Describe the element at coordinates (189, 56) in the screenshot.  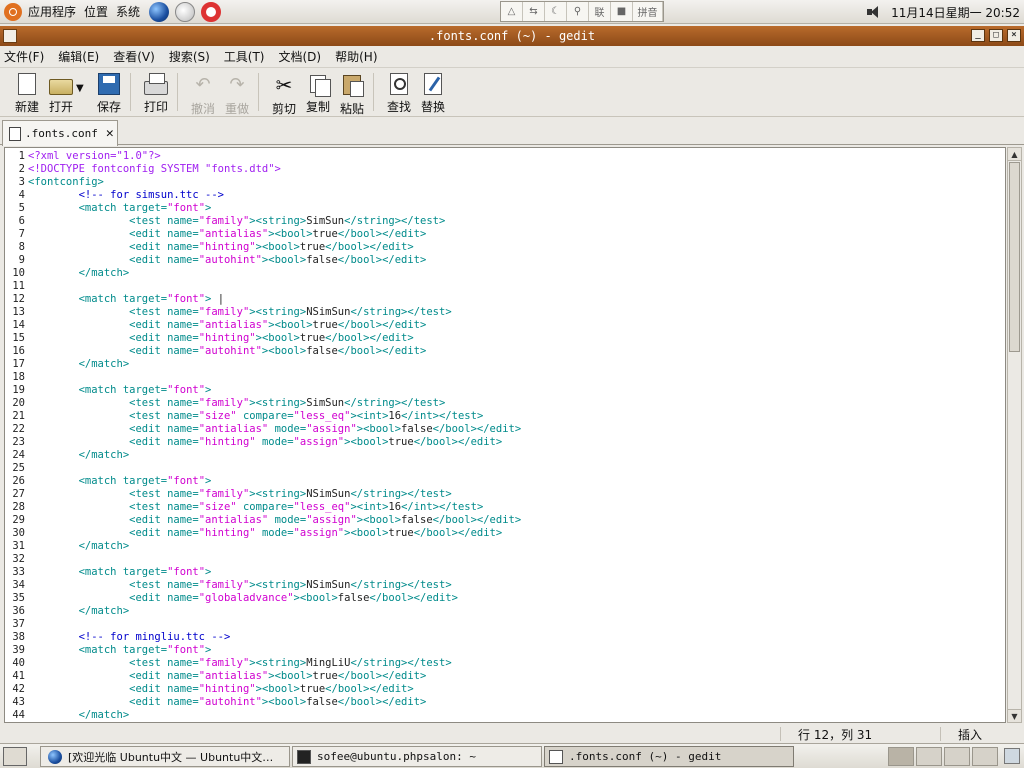
I see `menu-search: 搜索(S)` at that location.